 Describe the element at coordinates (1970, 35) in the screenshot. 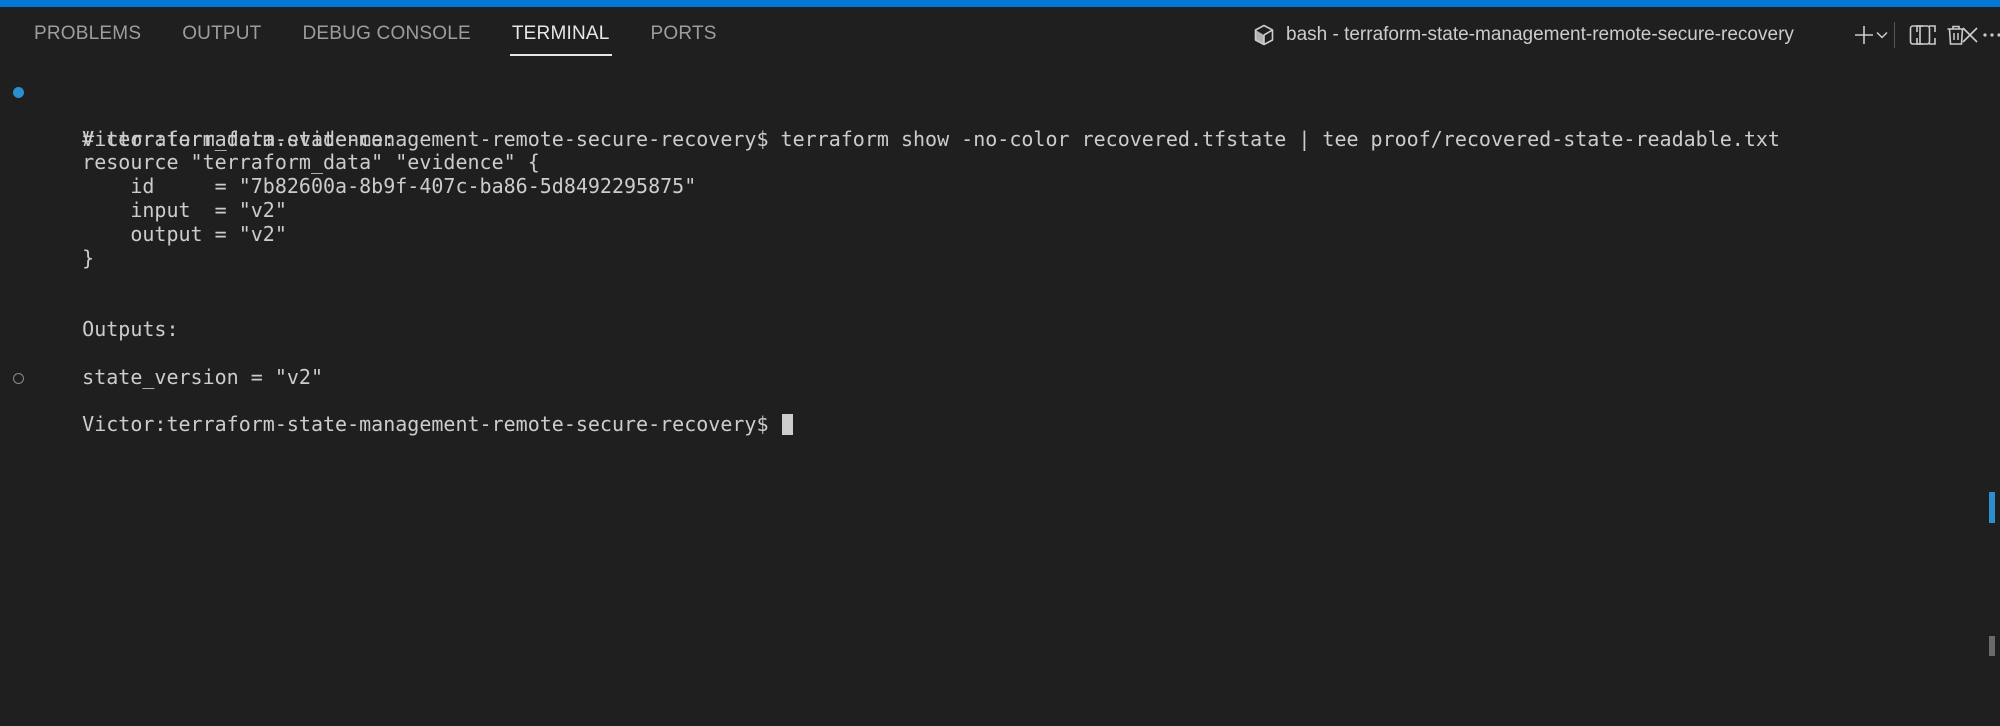

I see `close-panel-icon` at that location.